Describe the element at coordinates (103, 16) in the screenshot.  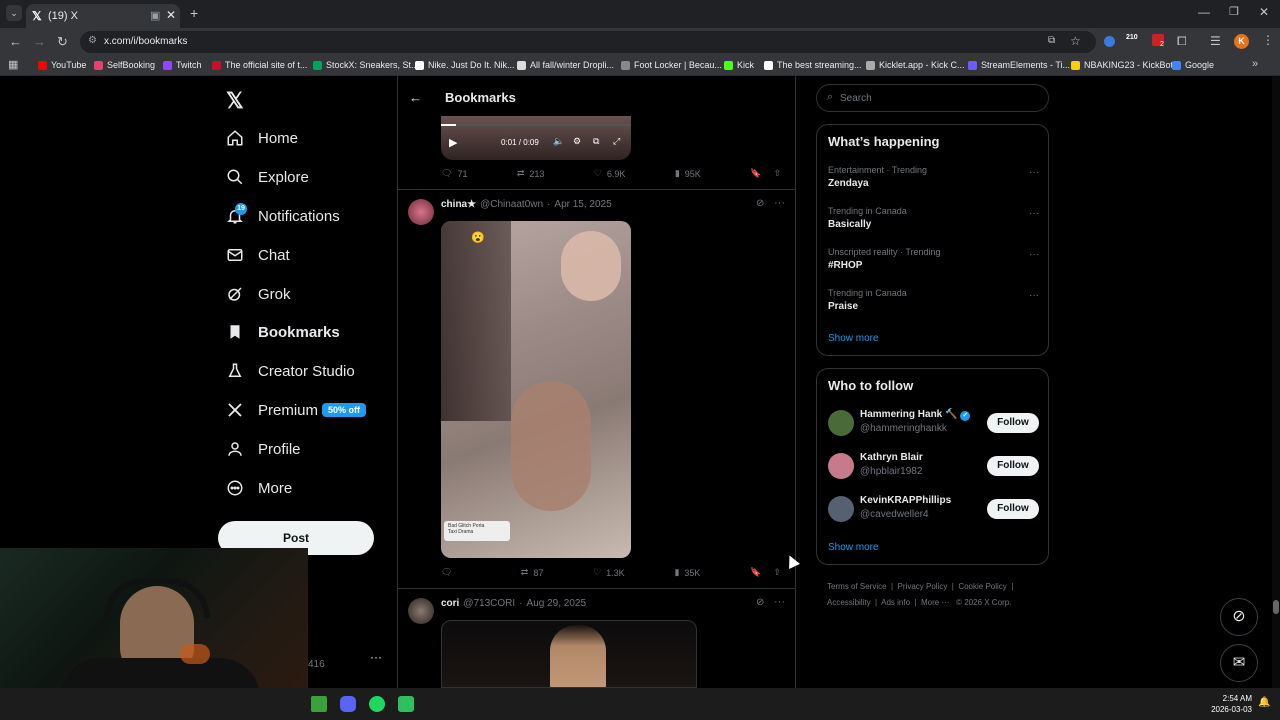
I see `browser-tab: 𝕏 (19) X ▣ ✕` at that location.